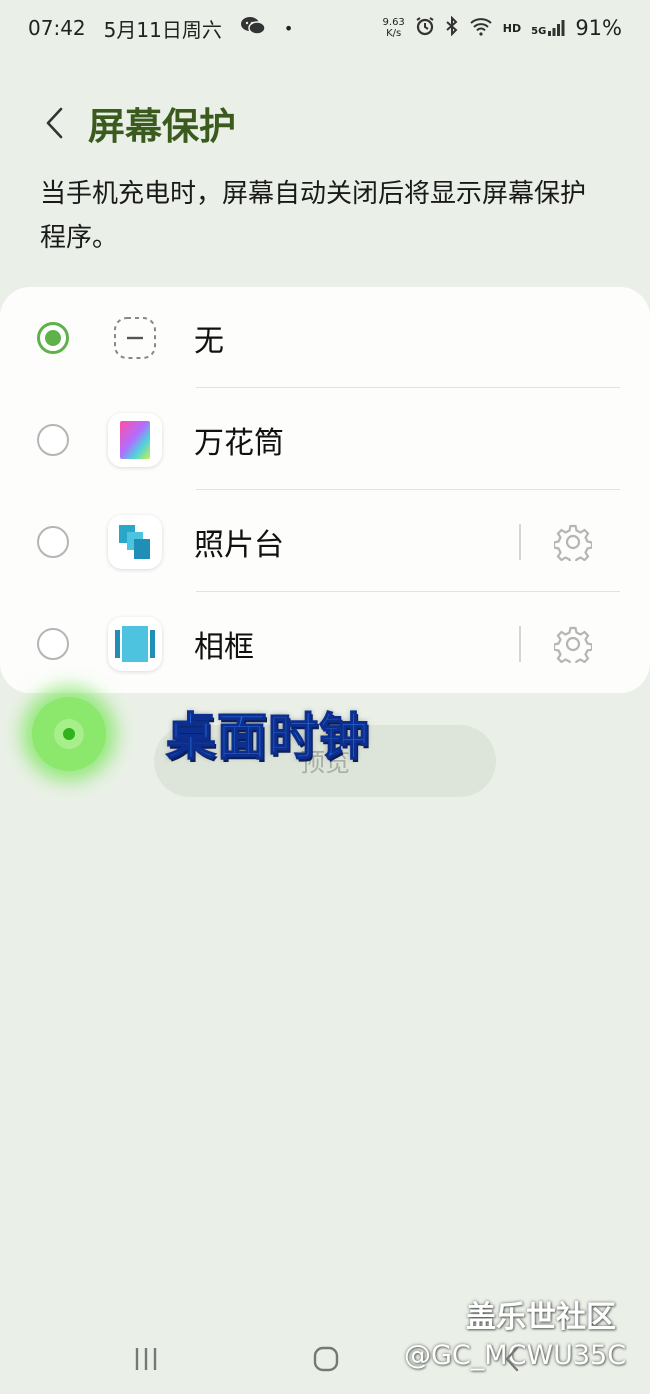 Image resolution: width=650 pixels, height=1394 pixels. What do you see at coordinates (325, 338) in the screenshot?
I see `option-none: 无` at bounding box center [325, 338].